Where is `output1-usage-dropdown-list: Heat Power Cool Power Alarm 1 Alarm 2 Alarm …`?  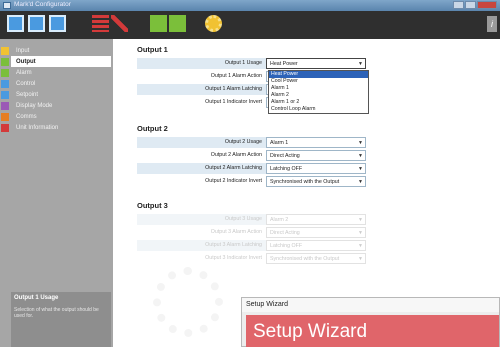 output1-usage-dropdown-list: Heat Power Cool Power Alarm 1 Alarm 2 Alarm … is located at coordinates (318, 92).